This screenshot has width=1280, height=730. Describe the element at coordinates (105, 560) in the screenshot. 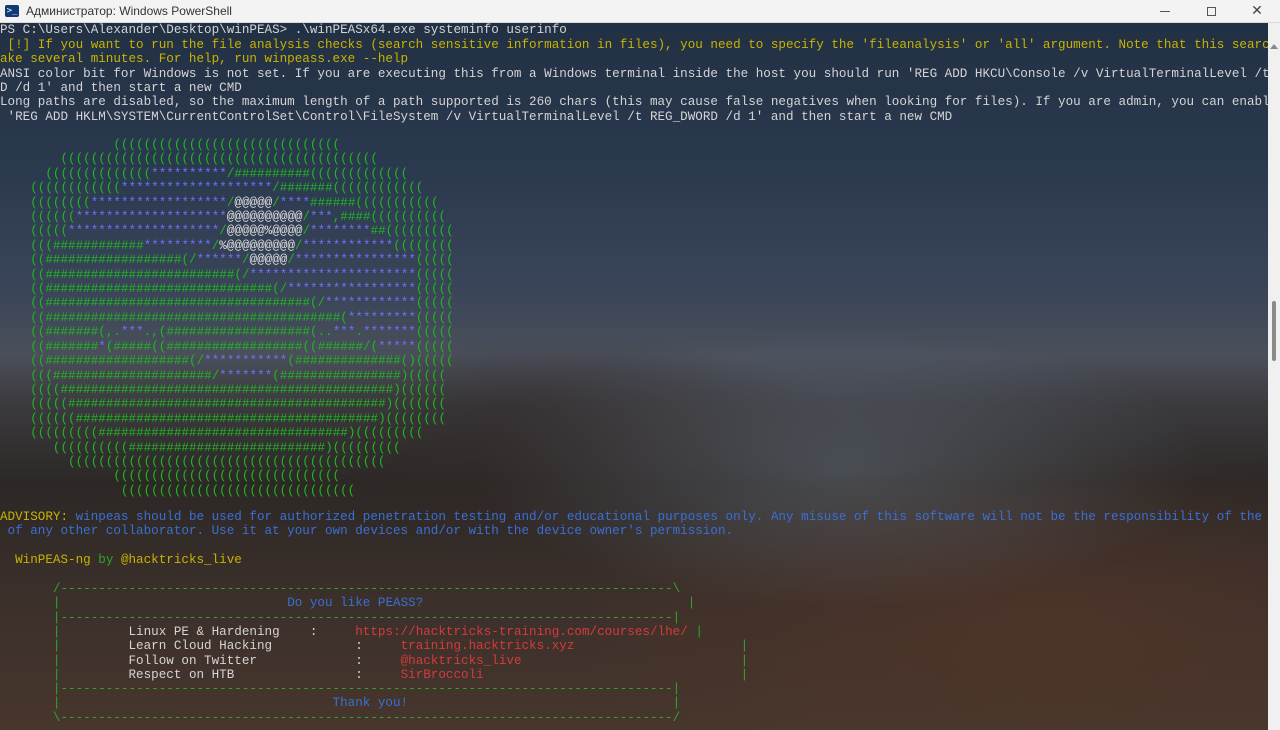

I see `brand-by: by` at that location.